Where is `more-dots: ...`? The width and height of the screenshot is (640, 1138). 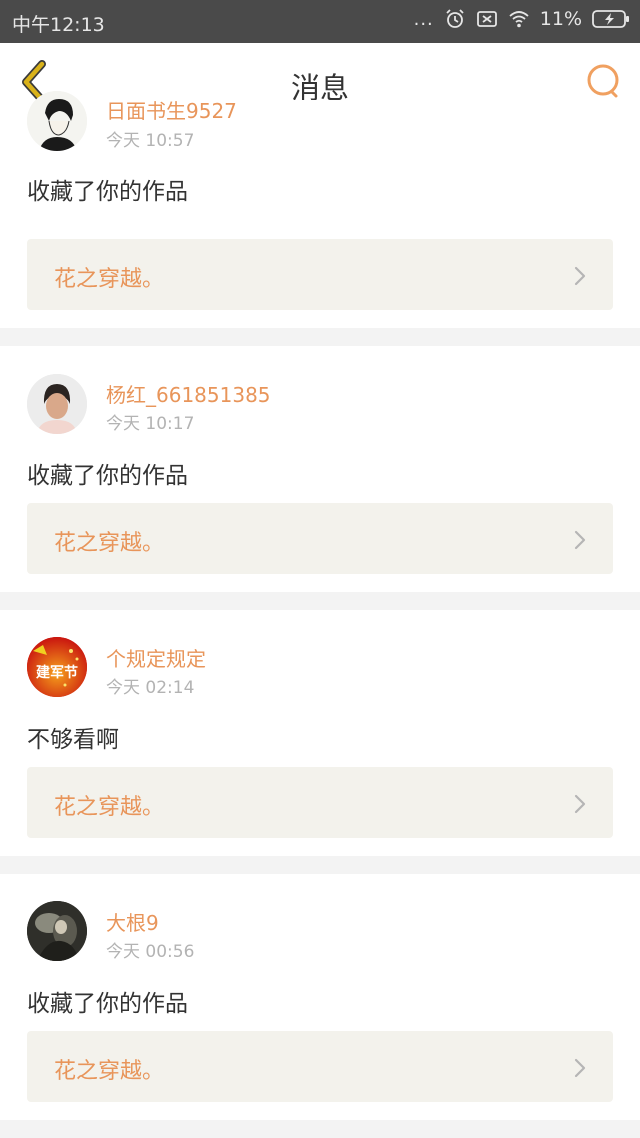
more-dots: ... is located at coordinates (423, 19).